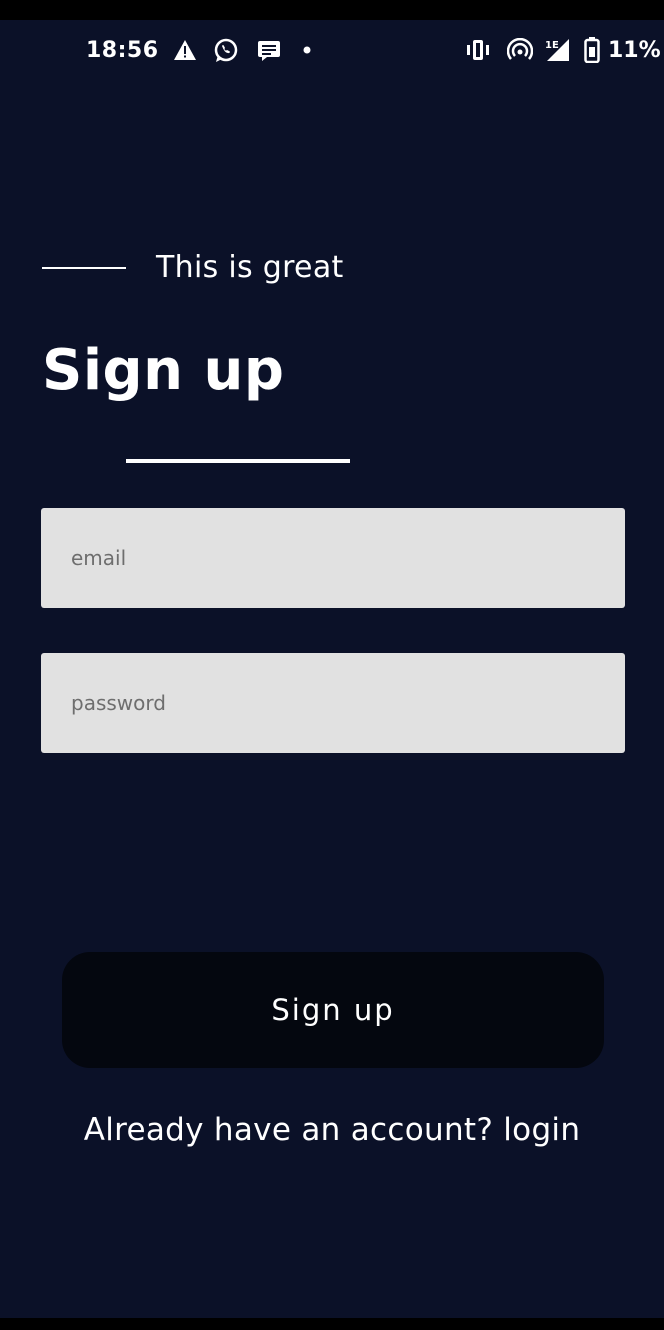 The width and height of the screenshot is (664, 1330). I want to click on whatsapp-icon, so click(226, 50).